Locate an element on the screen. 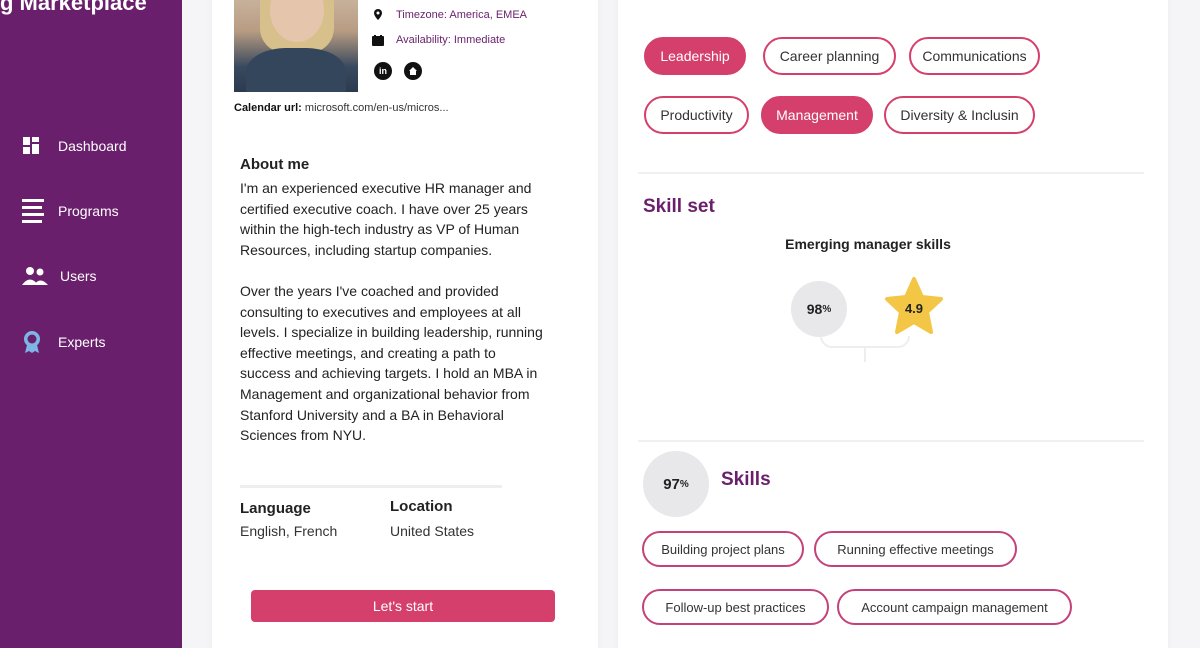  skill-chip: Follow-up best practices is located at coordinates (735, 607).